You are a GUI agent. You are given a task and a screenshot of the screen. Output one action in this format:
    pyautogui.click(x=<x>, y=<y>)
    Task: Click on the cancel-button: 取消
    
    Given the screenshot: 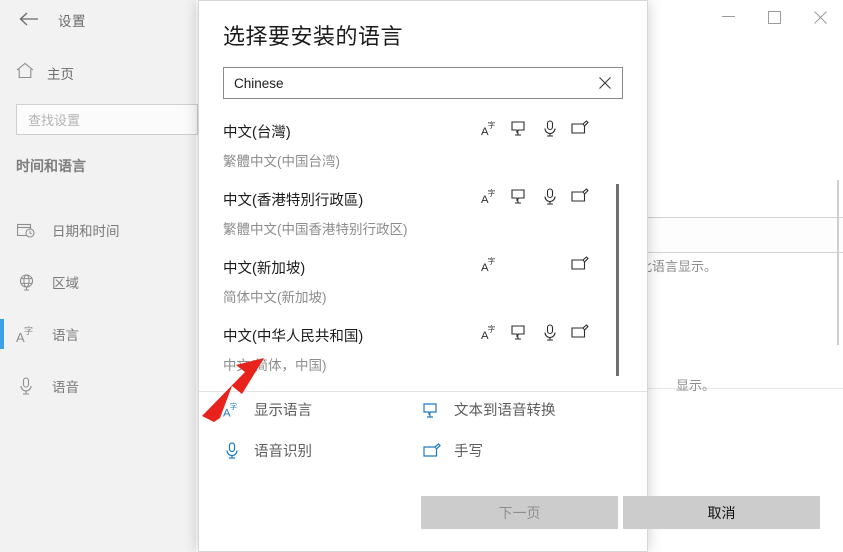 What is the action you would take?
    pyautogui.click(x=721, y=512)
    